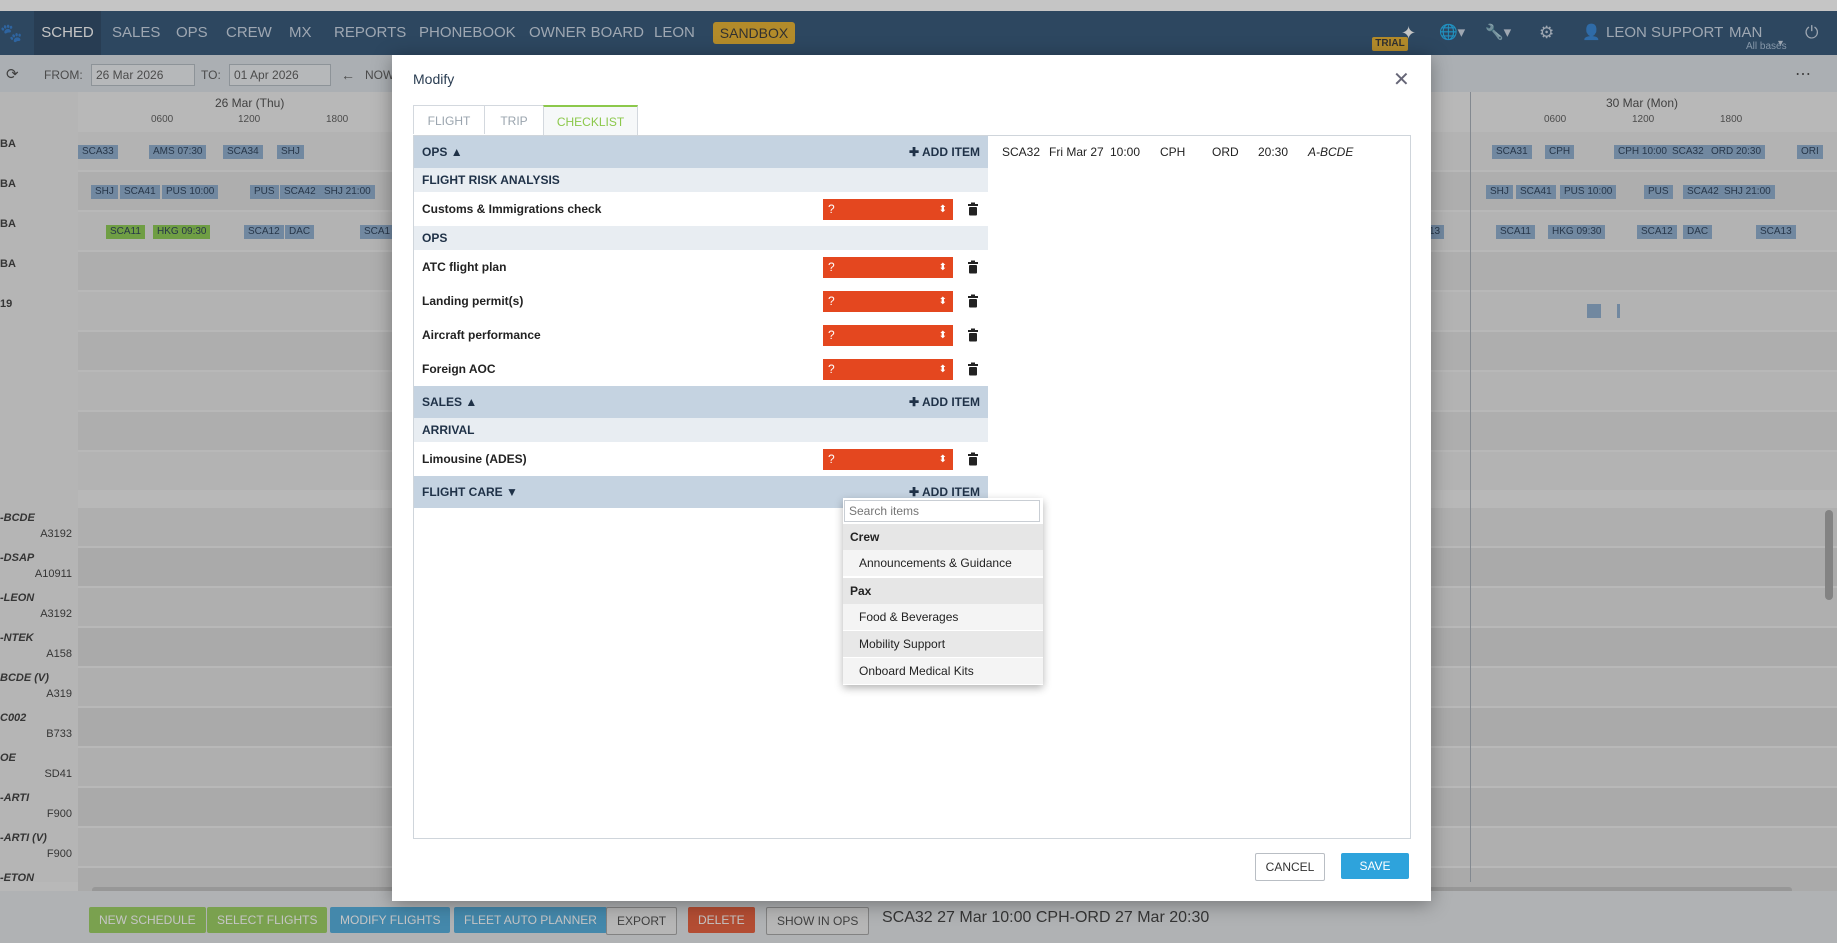  Describe the element at coordinates (943, 563) in the screenshot. I see `dropdown-option: Announcements & Guidance` at that location.